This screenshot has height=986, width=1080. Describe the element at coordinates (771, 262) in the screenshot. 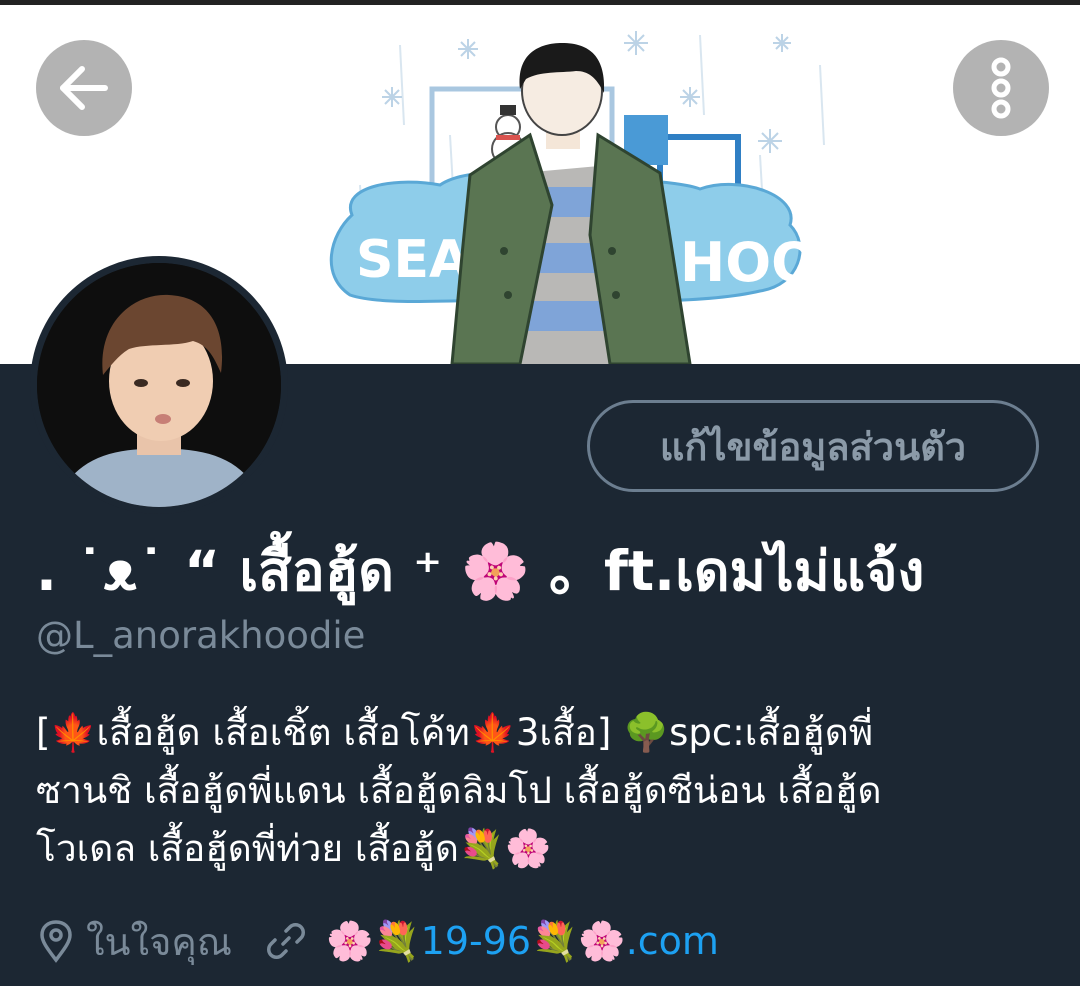

I see `banner-text-right: HOOD` at that location.